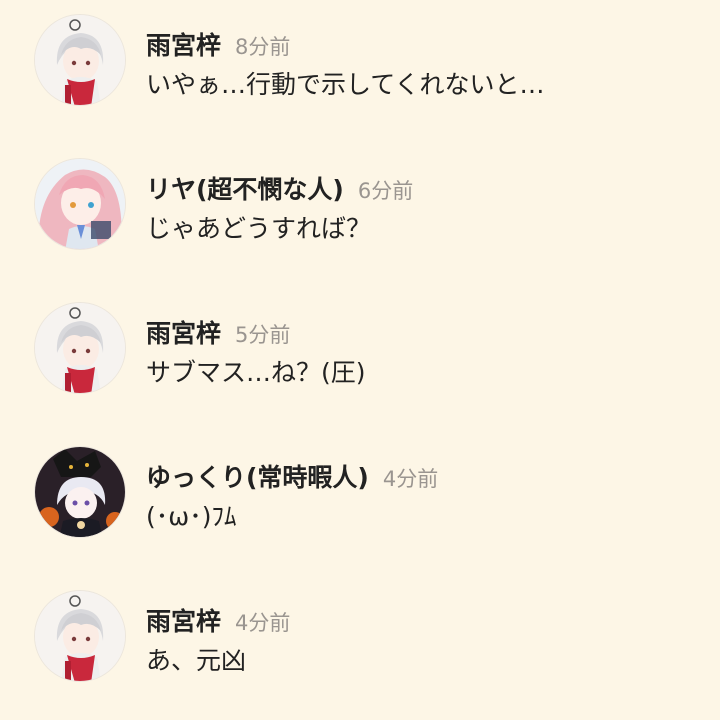 This screenshot has height=720, width=720. I want to click on fox-mask-character-avatar-icon, so click(80, 492).